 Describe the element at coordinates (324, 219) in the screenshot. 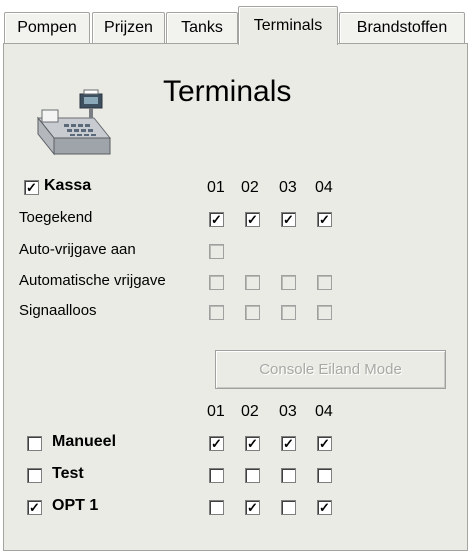

I see `toegekend-04-checkbox: ✓` at that location.